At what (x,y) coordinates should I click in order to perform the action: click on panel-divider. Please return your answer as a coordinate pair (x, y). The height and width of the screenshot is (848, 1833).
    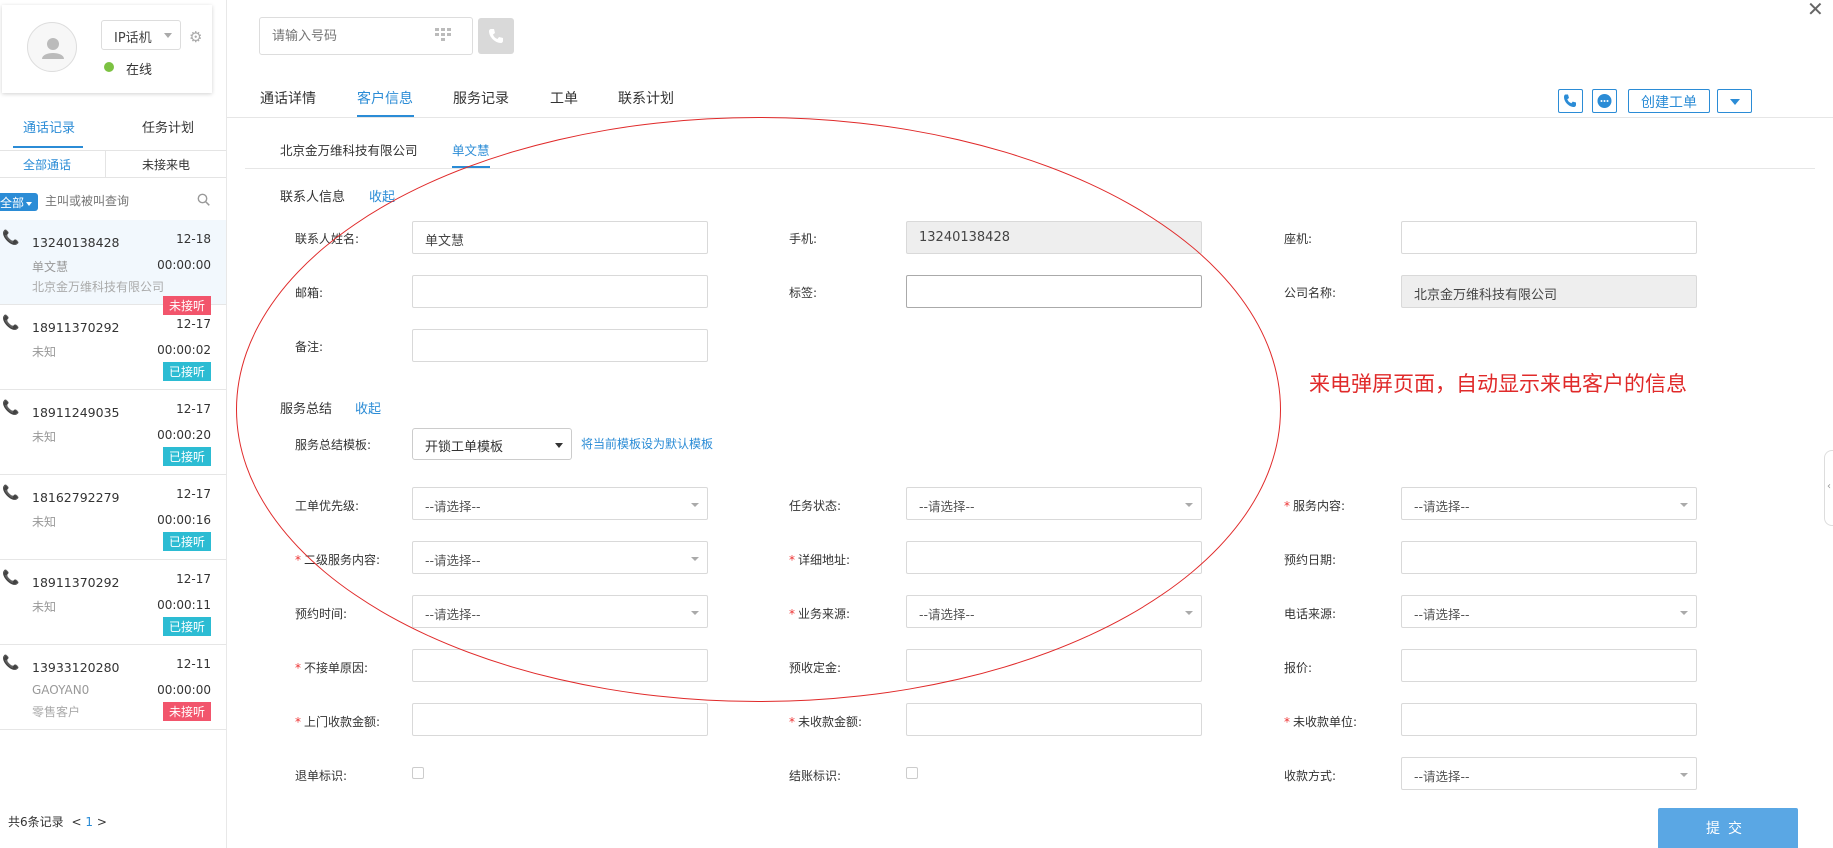
    Looking at the image, I should click on (226, 424).